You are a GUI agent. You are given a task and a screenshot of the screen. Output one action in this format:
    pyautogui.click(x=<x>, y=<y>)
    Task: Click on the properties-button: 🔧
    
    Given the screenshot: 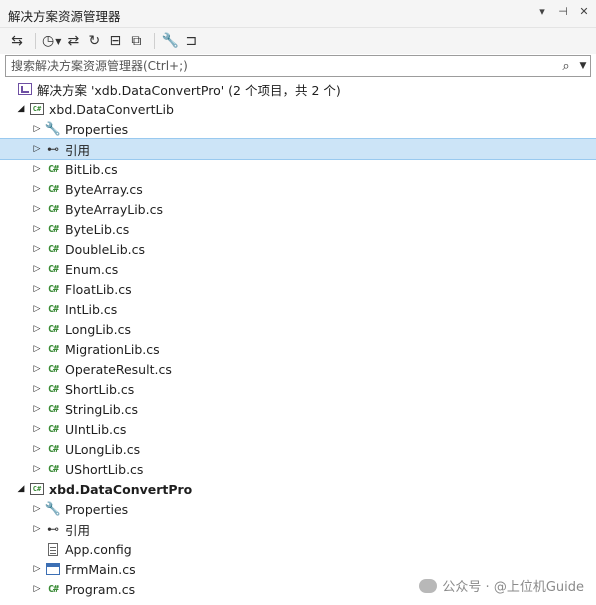 What is the action you would take?
    pyautogui.click(x=170, y=41)
    